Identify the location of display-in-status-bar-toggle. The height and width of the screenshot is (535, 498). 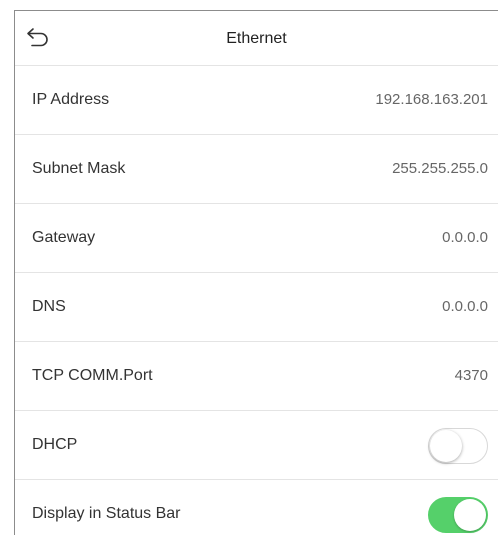
(458, 515).